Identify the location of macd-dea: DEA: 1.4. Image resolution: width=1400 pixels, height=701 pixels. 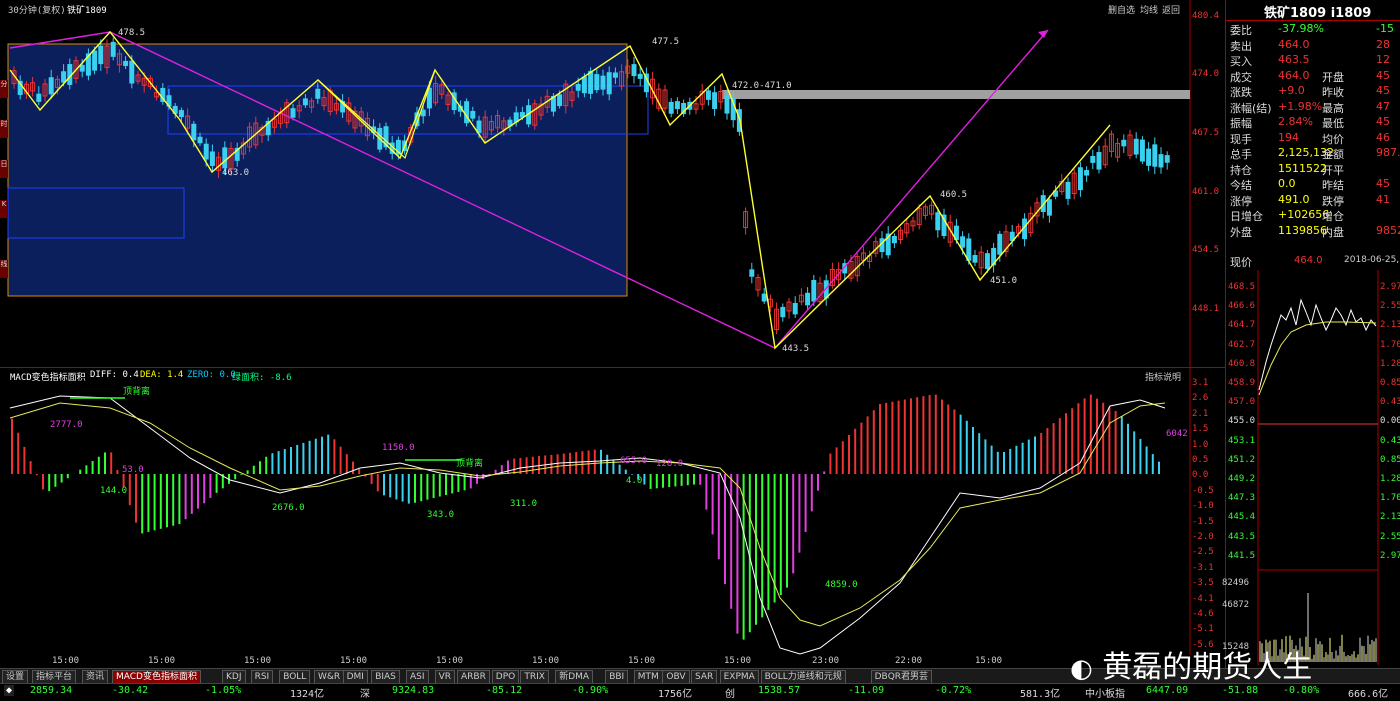
(162, 375).